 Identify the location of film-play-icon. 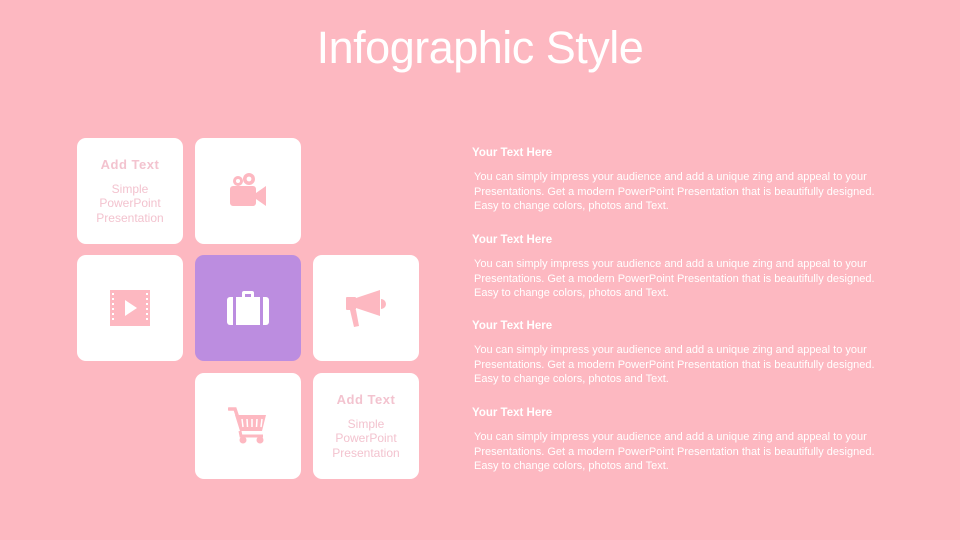
(130, 308).